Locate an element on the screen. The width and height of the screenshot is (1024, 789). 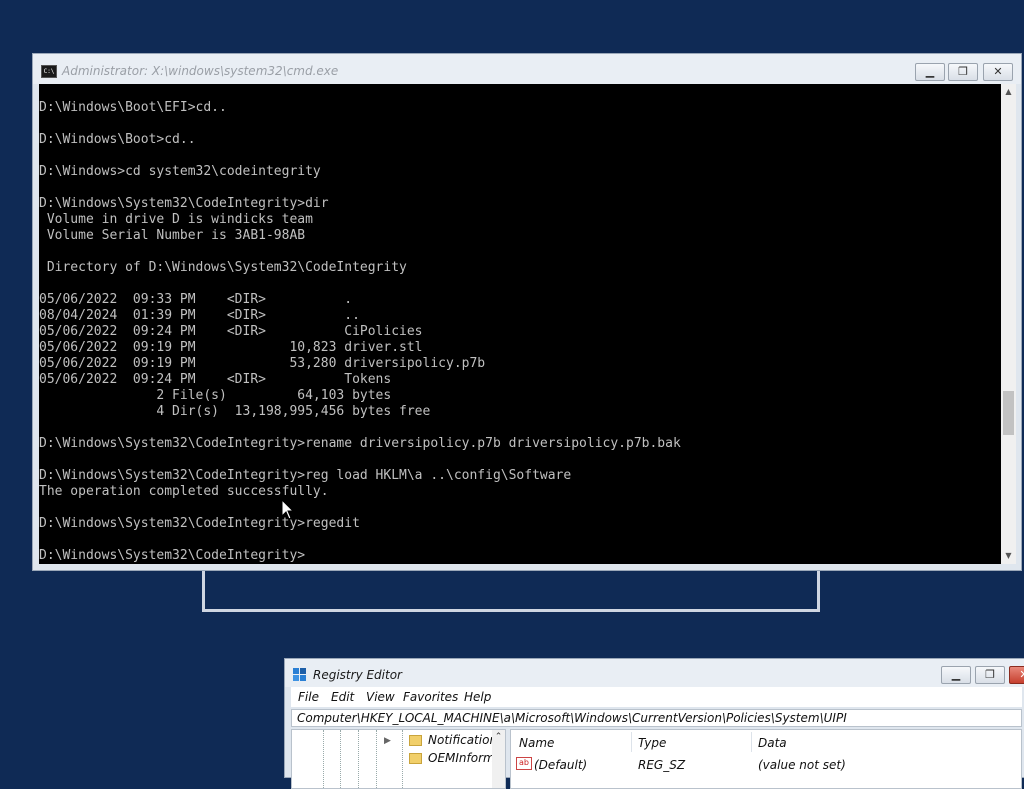
console-line: Volume in drive D is windicks team is located at coordinates (176, 219).